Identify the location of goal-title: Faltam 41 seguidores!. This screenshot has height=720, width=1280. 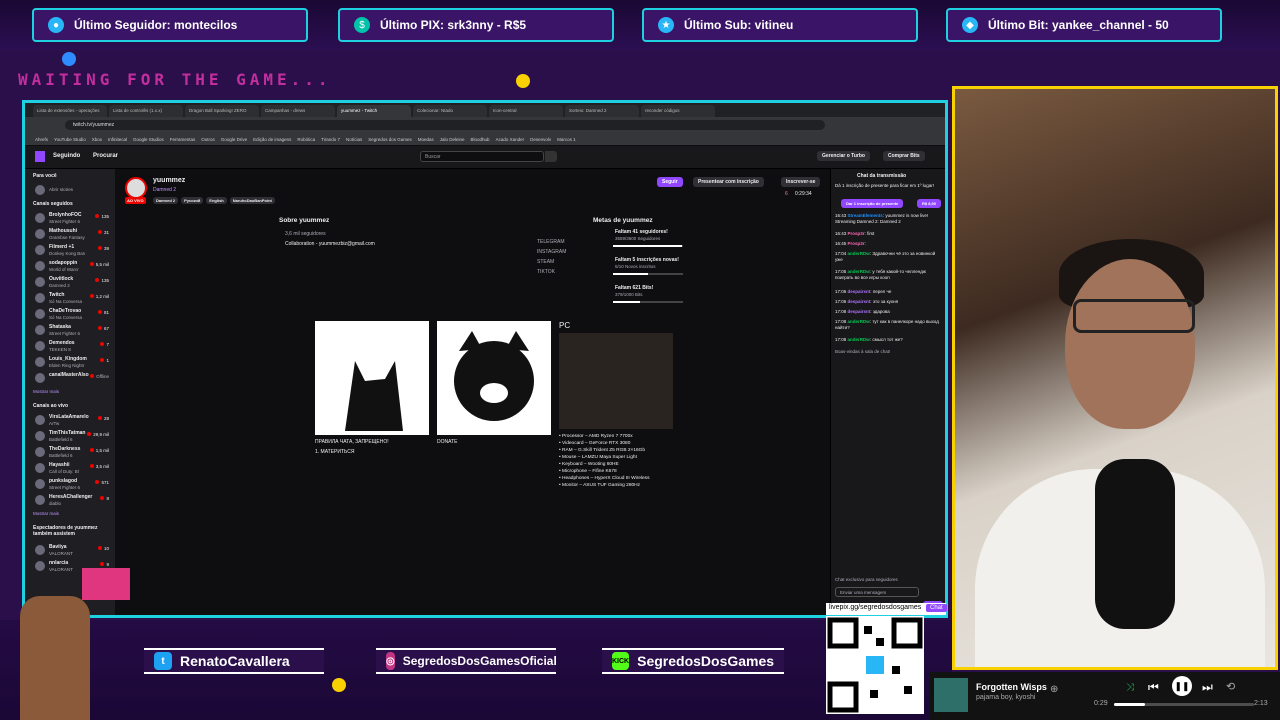
(641, 232).